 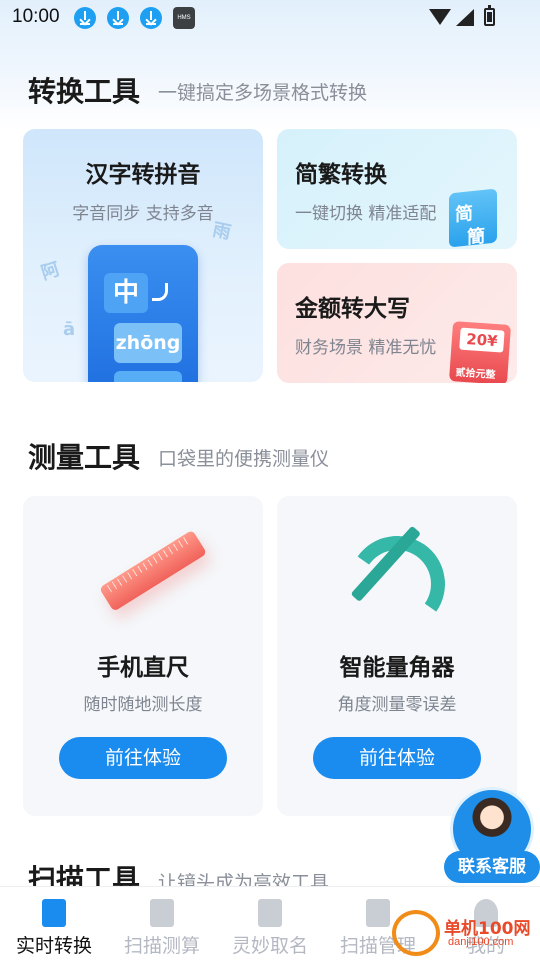 I want to click on status-bar: 10:00 HMS, so click(x=270, y=18).